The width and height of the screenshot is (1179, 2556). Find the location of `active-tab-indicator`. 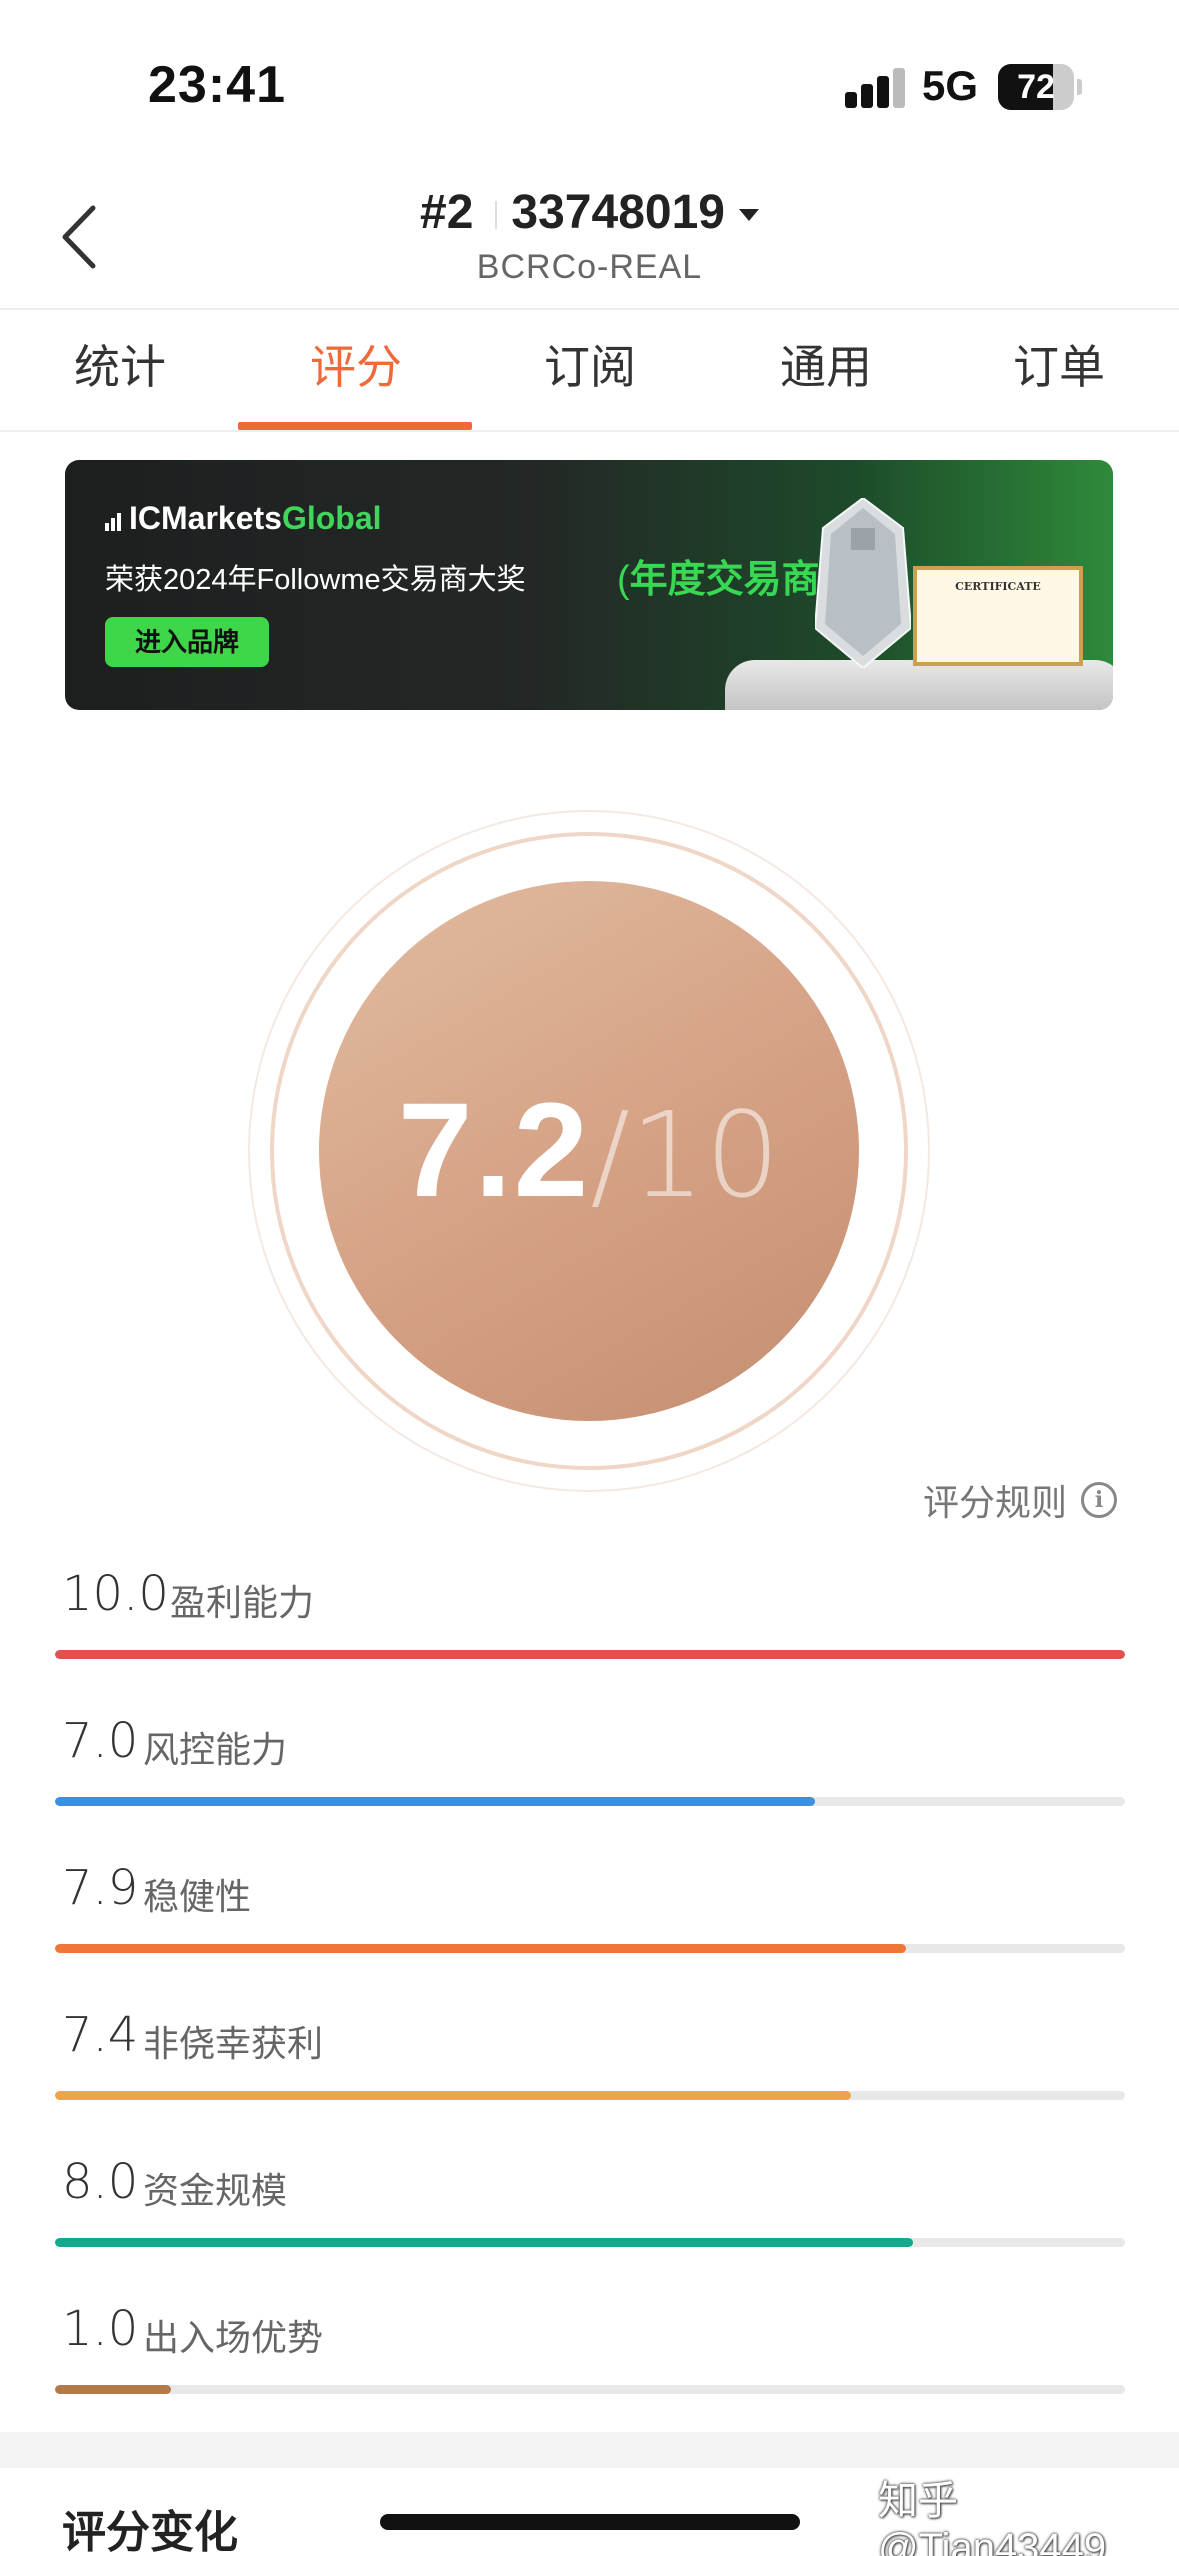

active-tab-indicator is located at coordinates (355, 426).